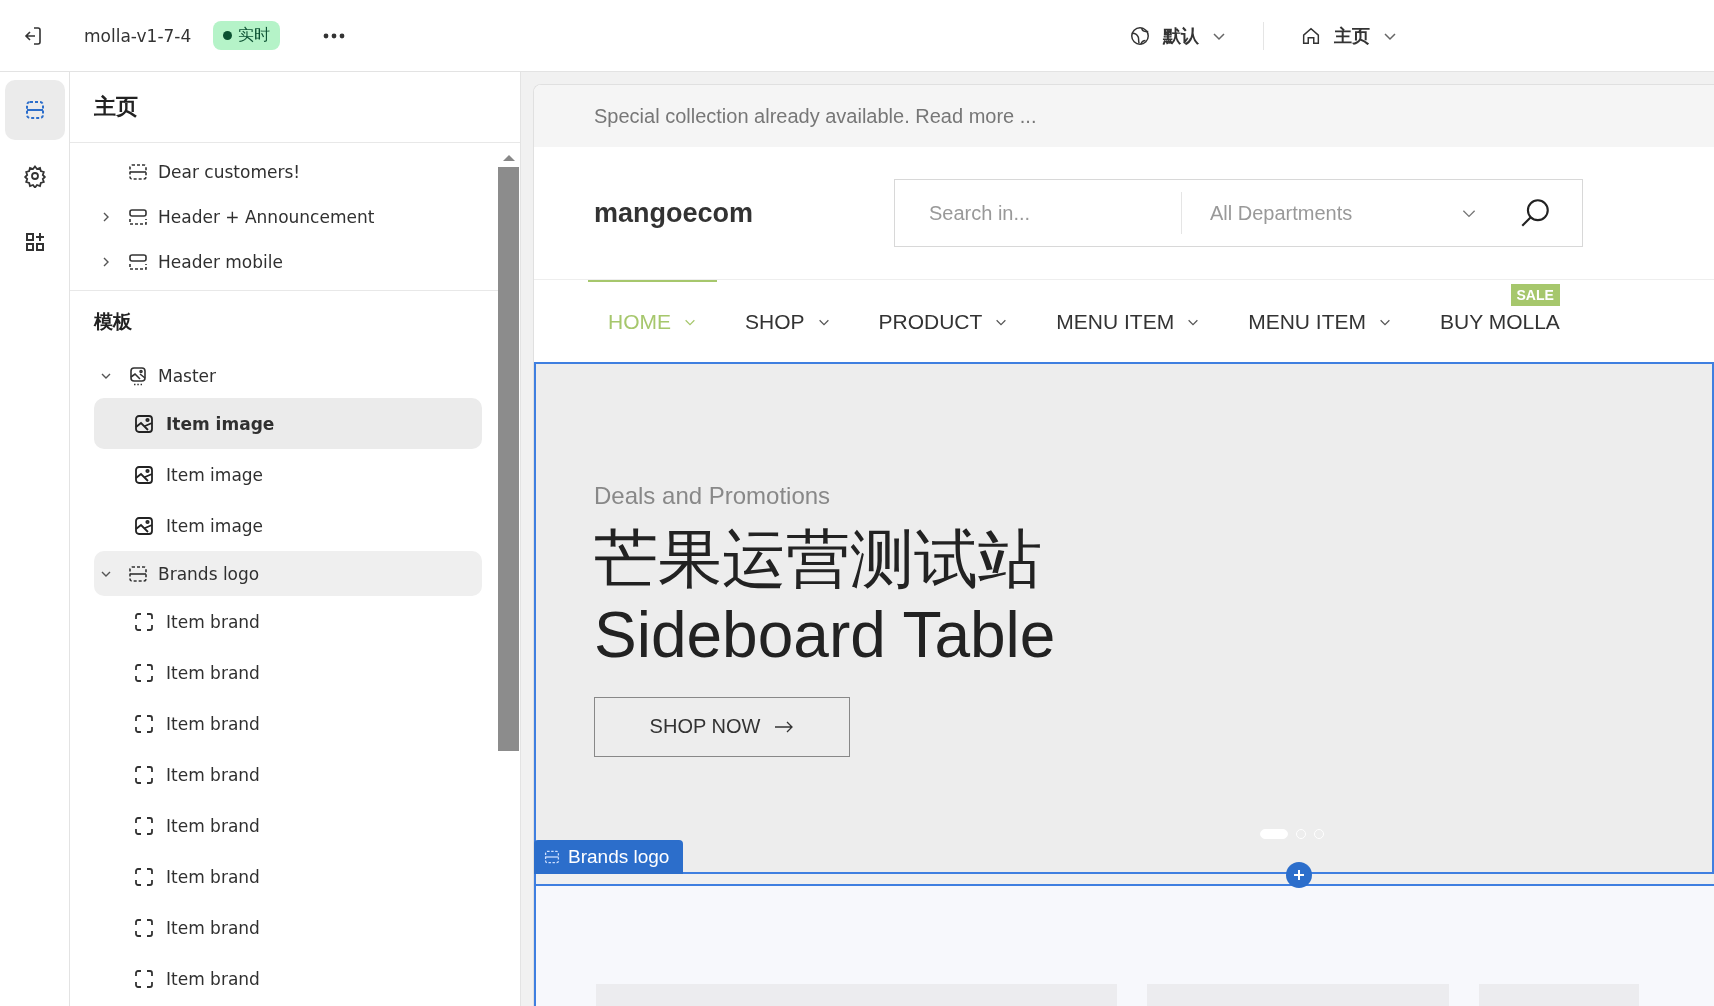  Describe the element at coordinates (1299, 875) in the screenshot. I see `plus-icon` at that location.